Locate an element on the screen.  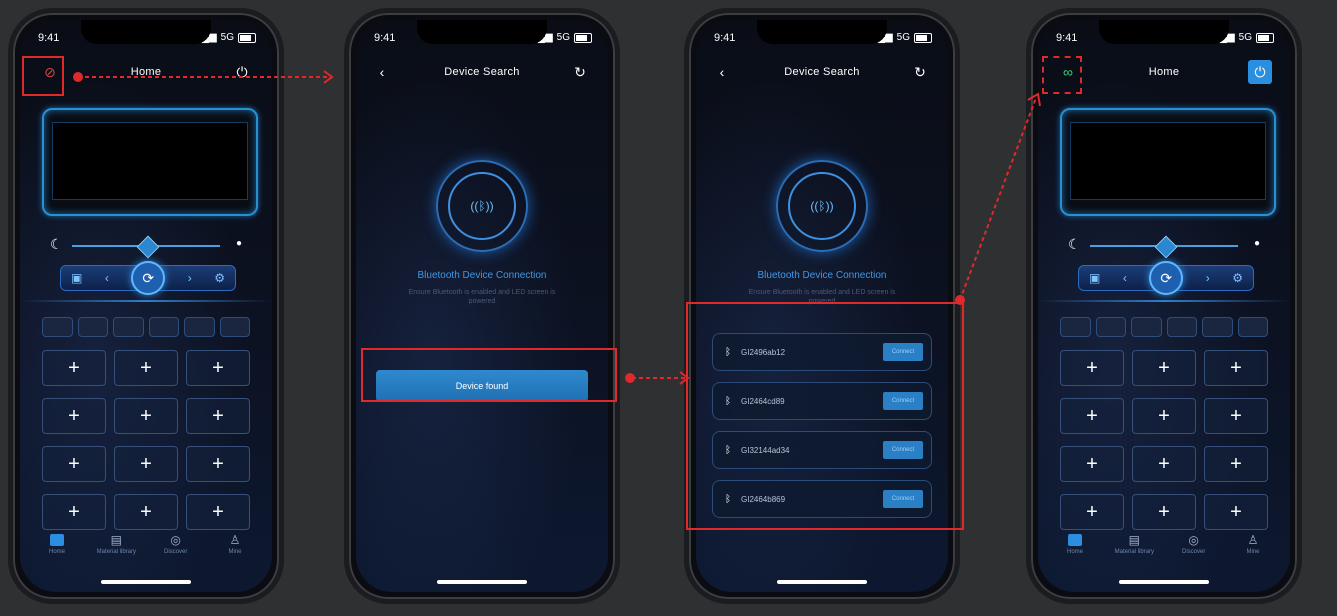
page-title: Device Search is located at coordinates (822, 72).